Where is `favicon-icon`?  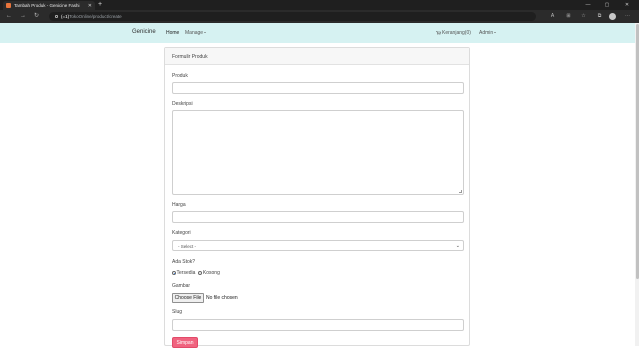 favicon-icon is located at coordinates (8, 5).